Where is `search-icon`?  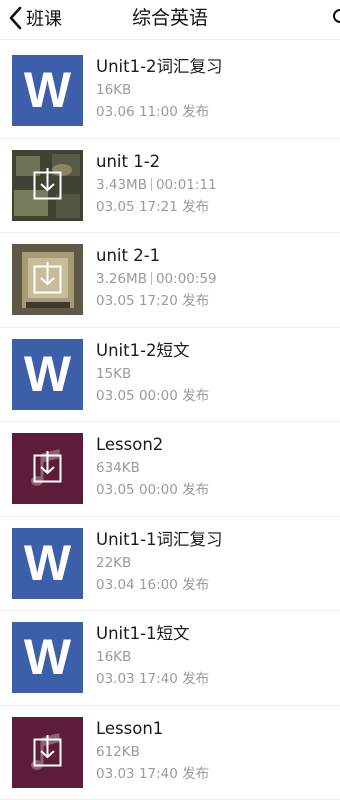 search-icon is located at coordinates (335, 18).